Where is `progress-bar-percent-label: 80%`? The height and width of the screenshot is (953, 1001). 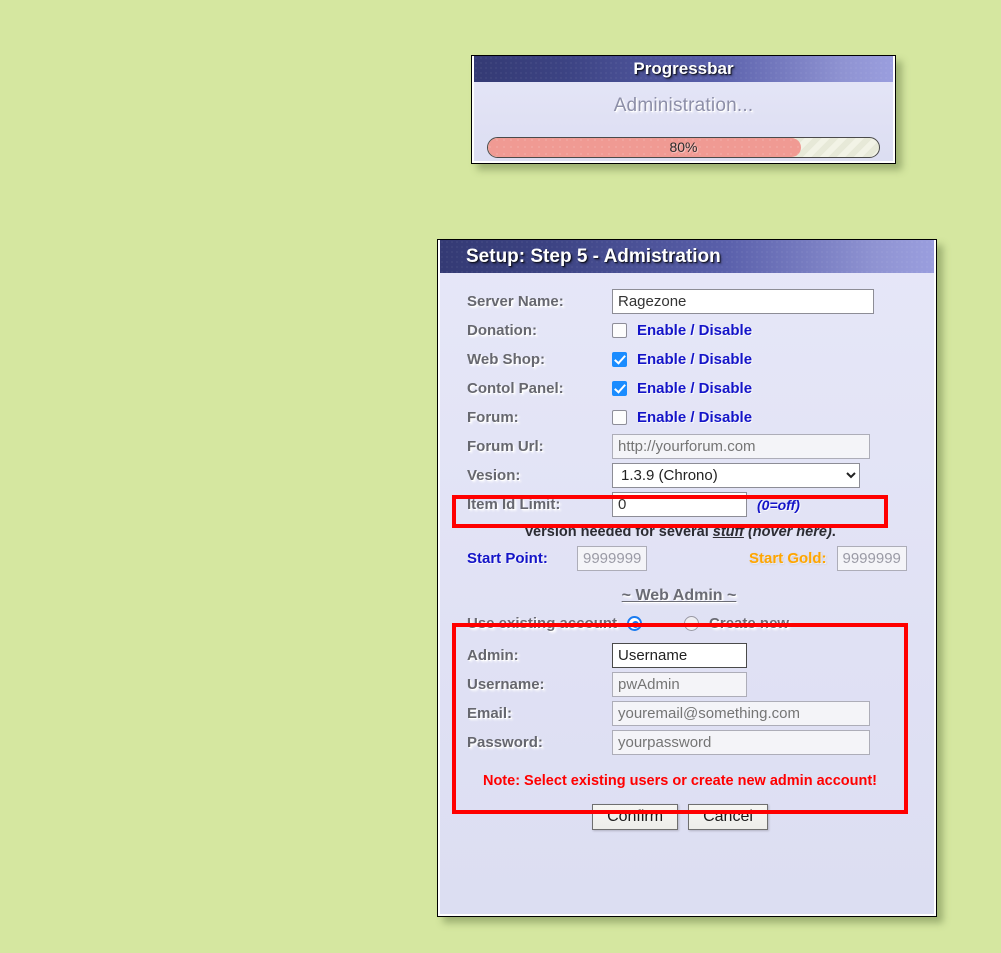
progress-bar-percent-label: 80% is located at coordinates (683, 147).